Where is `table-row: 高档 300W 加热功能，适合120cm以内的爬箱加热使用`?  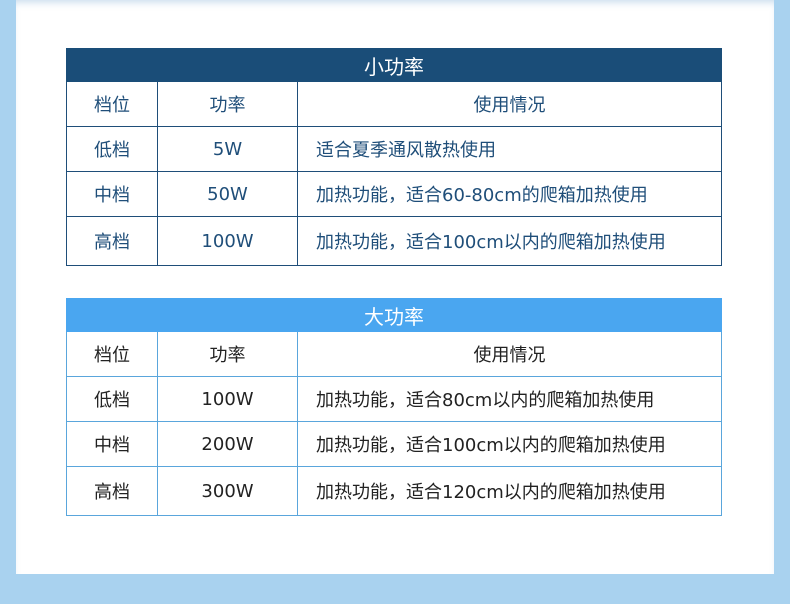
table-row: 高档 300W 加热功能，适合120cm以内的爬箱加热使用 is located at coordinates (394, 491).